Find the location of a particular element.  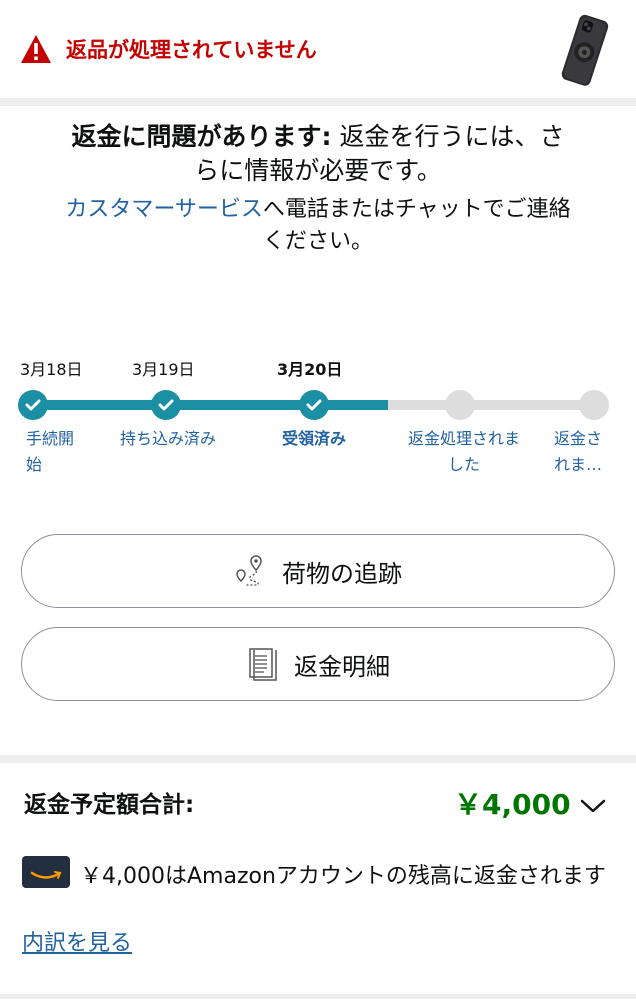

step-label: 受領済み is located at coordinates (314, 439).